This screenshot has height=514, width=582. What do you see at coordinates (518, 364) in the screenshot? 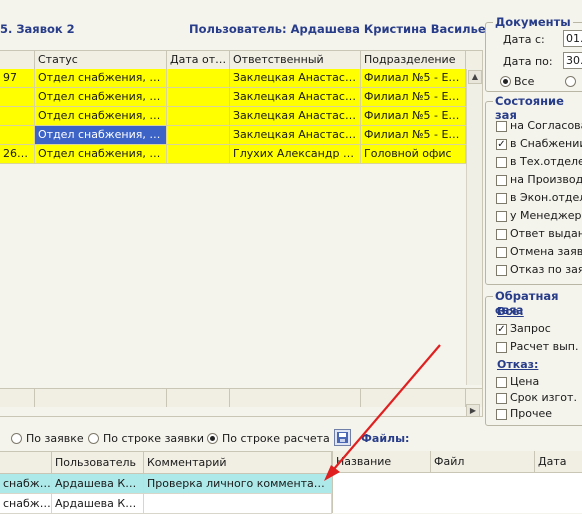
I see `feedback-refusal-label: Отказ:` at bounding box center [518, 364].